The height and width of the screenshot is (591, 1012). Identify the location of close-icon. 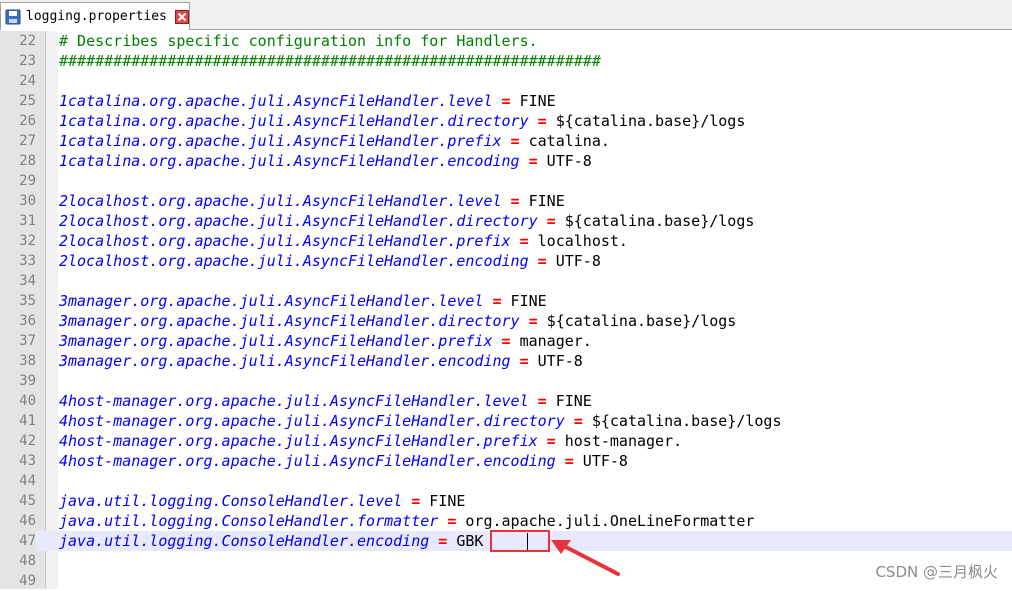
(182, 16).